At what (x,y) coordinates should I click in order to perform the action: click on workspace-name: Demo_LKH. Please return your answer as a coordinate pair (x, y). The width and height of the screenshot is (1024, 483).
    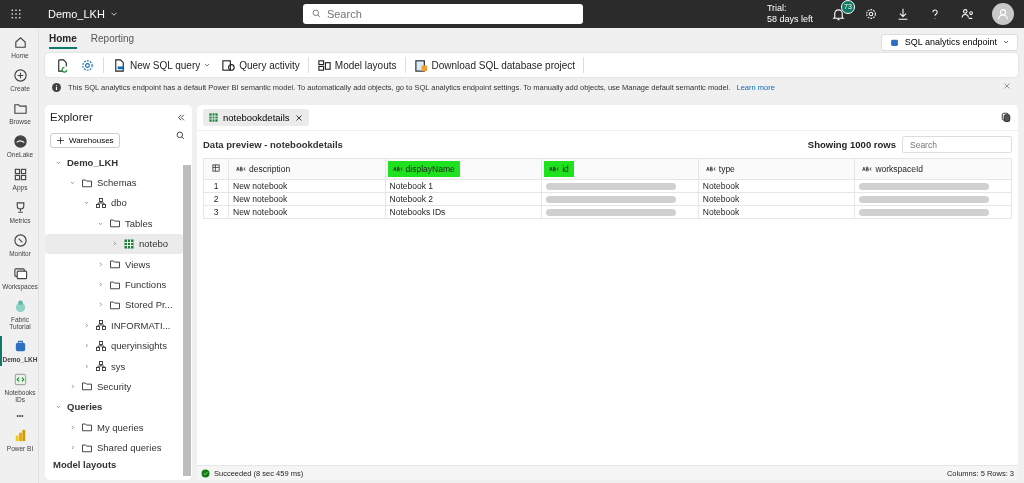
    Looking at the image, I should click on (76, 14).